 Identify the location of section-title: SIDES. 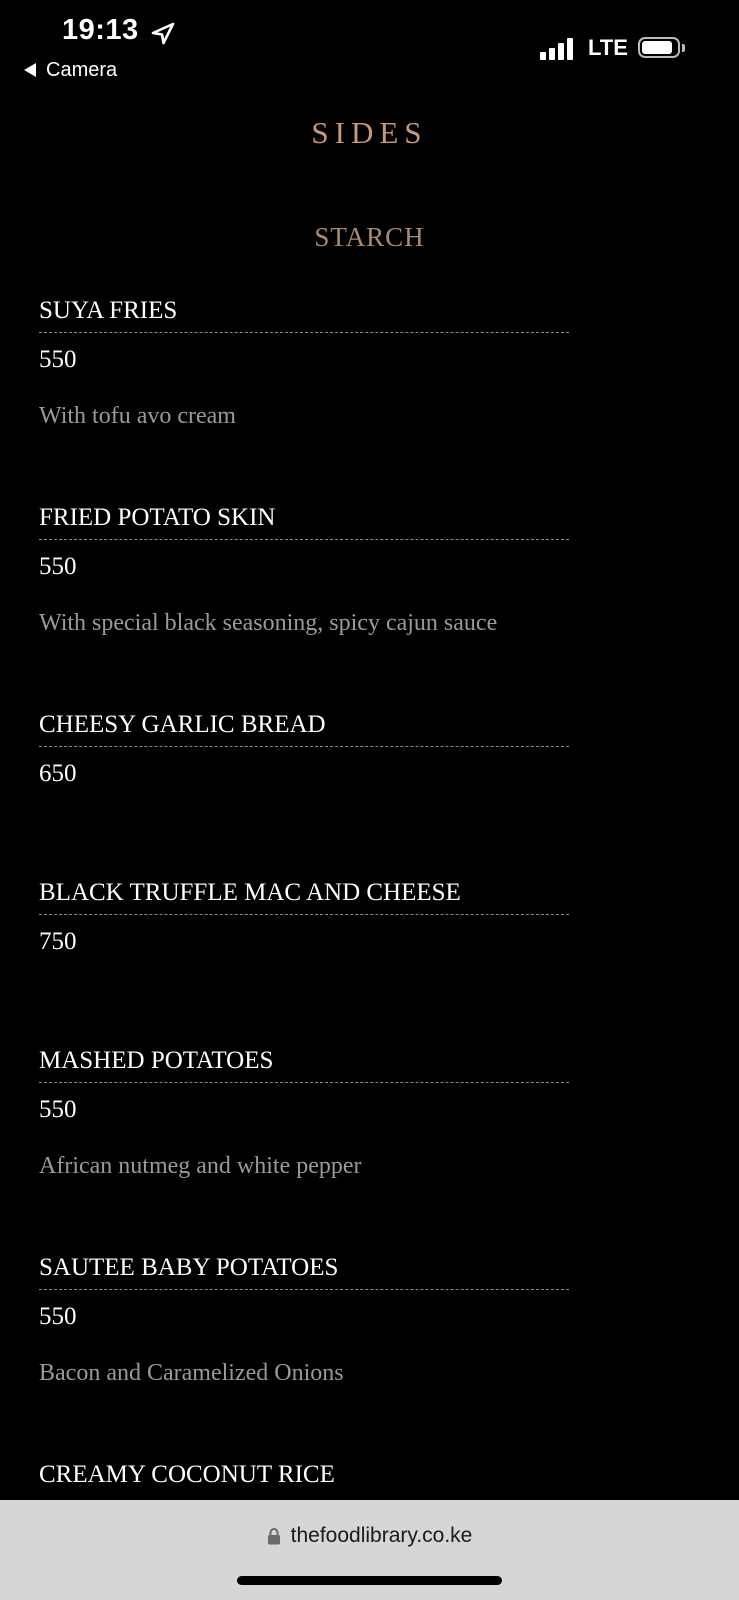
(369, 132).